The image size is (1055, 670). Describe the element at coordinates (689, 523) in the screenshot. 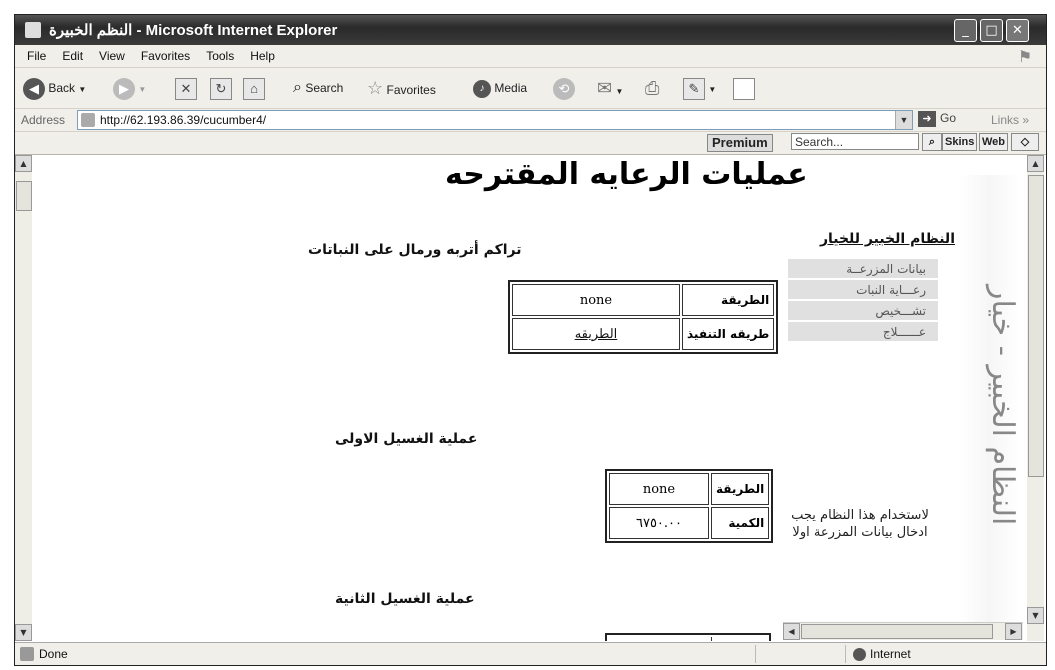

I see `table-row: الكمية ٦٧٥٠.٠٠` at that location.